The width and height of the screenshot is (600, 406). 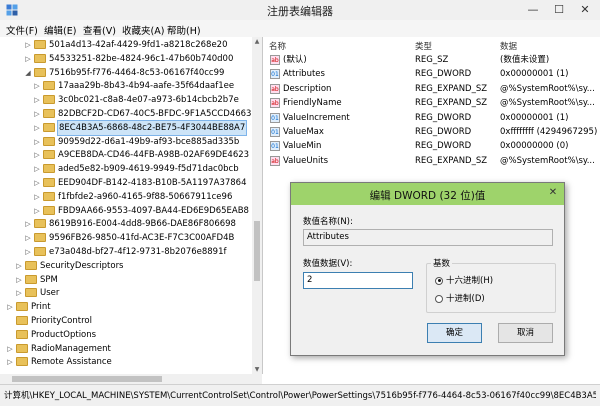 What do you see at coordinates (451, 103) in the screenshot?
I see `value-type: REG_EXPAND_SZ` at bounding box center [451, 103].